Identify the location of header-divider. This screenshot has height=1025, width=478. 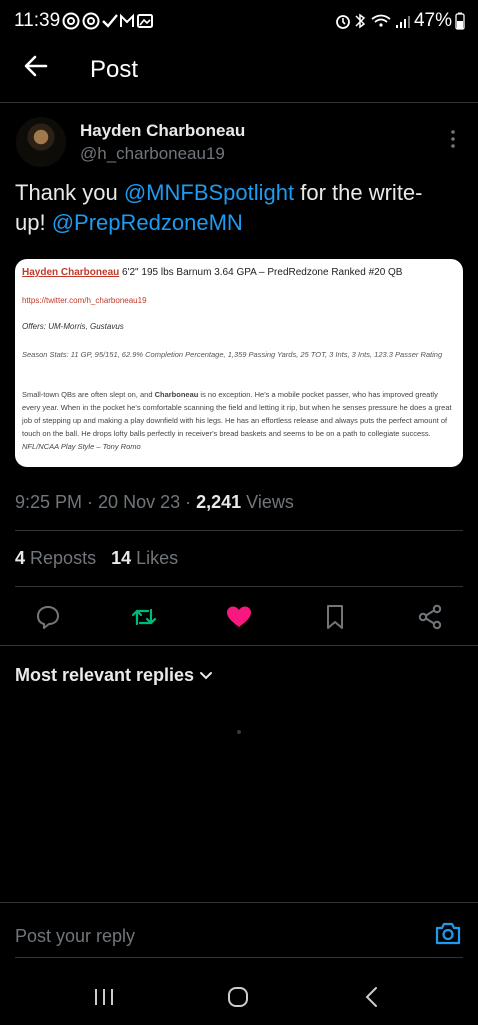
(239, 102).